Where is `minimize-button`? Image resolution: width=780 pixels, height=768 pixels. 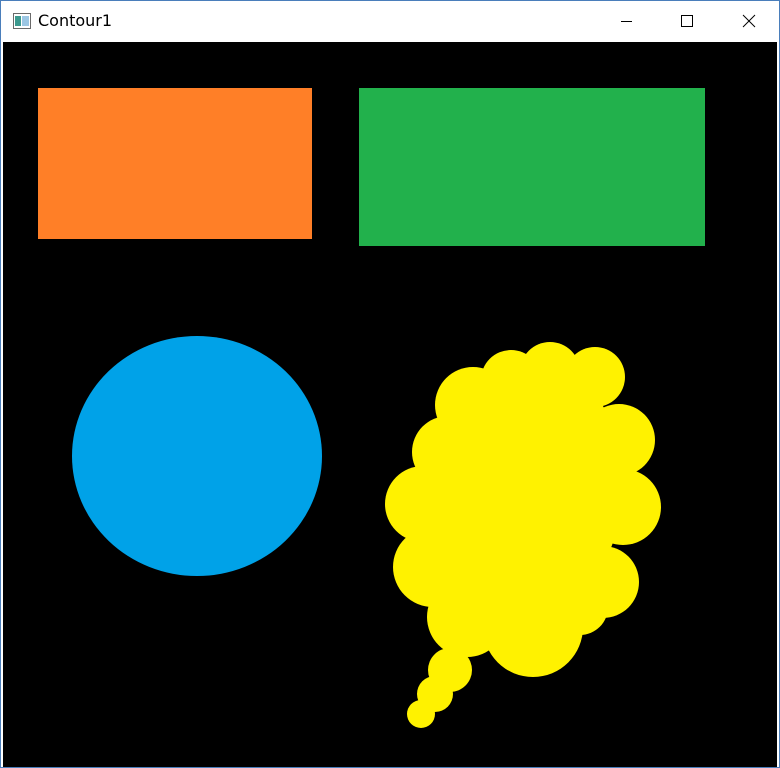 minimize-button is located at coordinates (627, 21).